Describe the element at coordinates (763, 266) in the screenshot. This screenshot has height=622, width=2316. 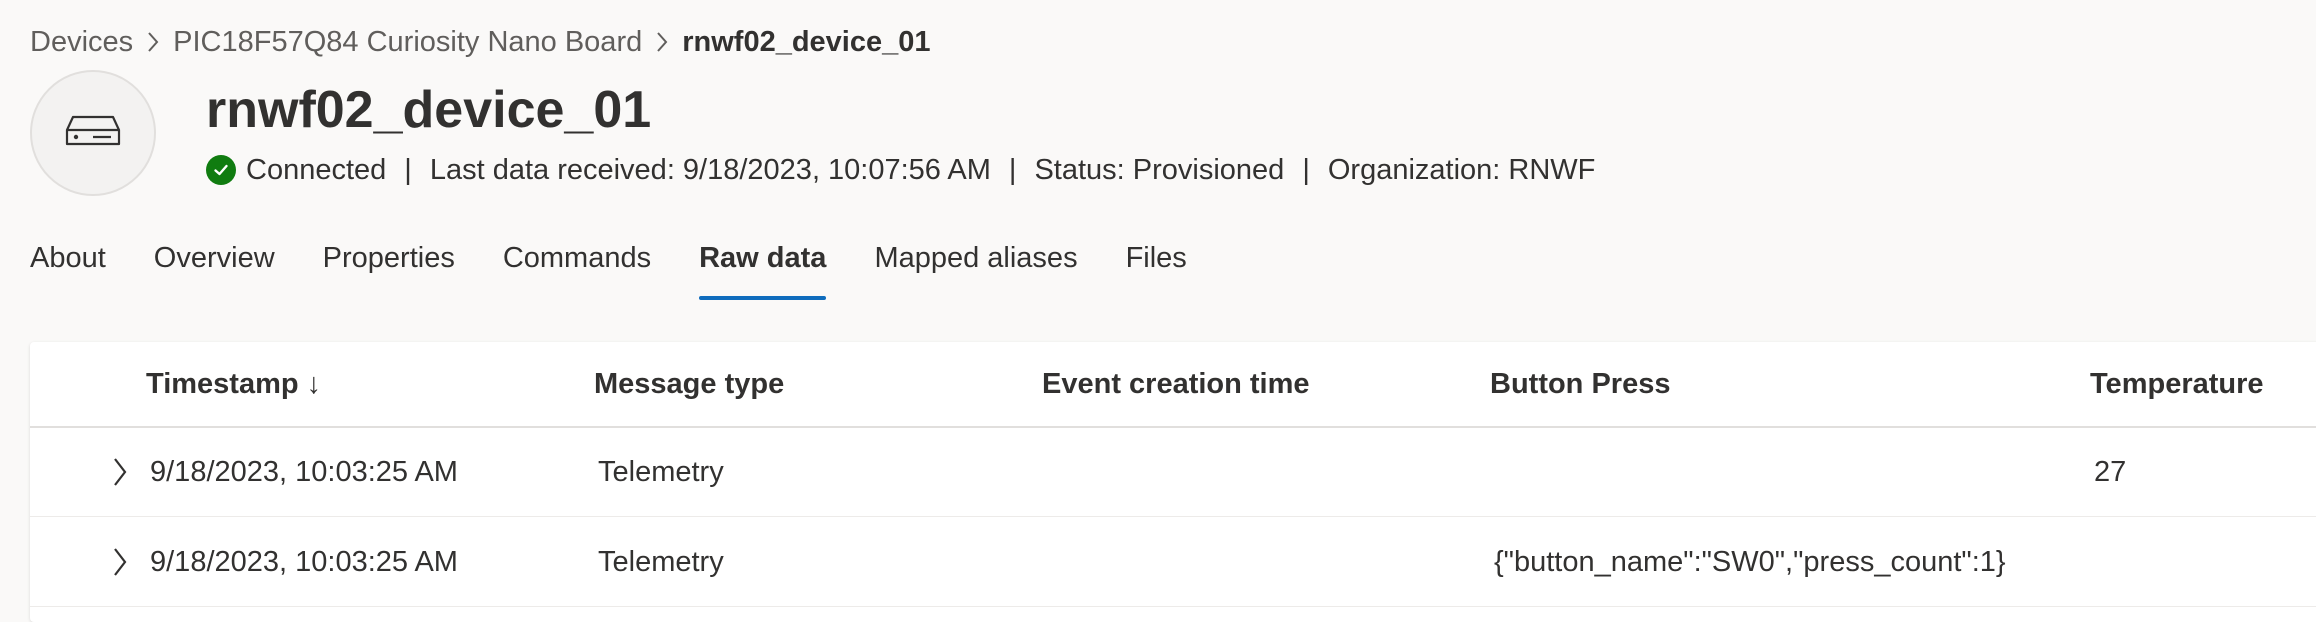
I see `tab-raw-data: Raw data` at that location.